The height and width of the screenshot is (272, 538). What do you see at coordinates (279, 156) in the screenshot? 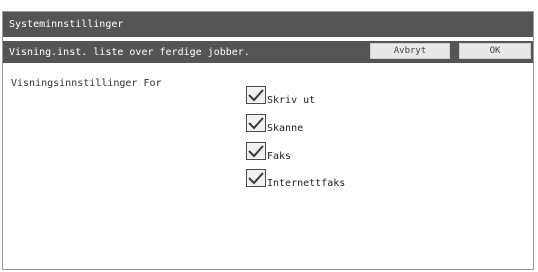
I see `option-label: Faks` at bounding box center [279, 156].